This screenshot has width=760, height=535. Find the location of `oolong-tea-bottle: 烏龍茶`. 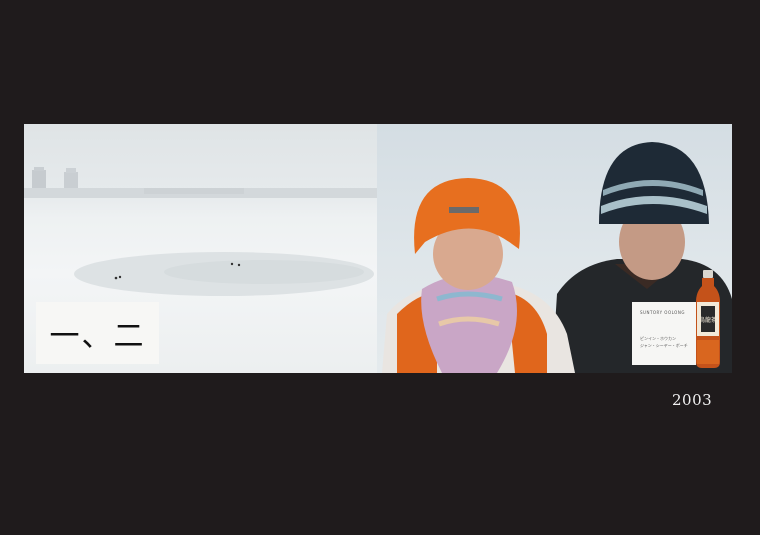

oolong-tea-bottle: 烏龍茶 is located at coordinates (708, 319).